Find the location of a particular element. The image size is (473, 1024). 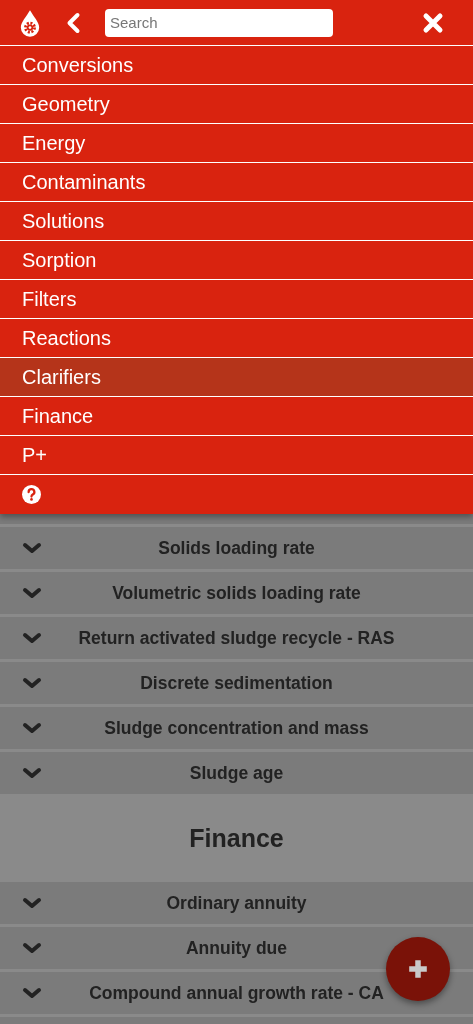

accordion-row: Solids loading rate is located at coordinates (236, 548).